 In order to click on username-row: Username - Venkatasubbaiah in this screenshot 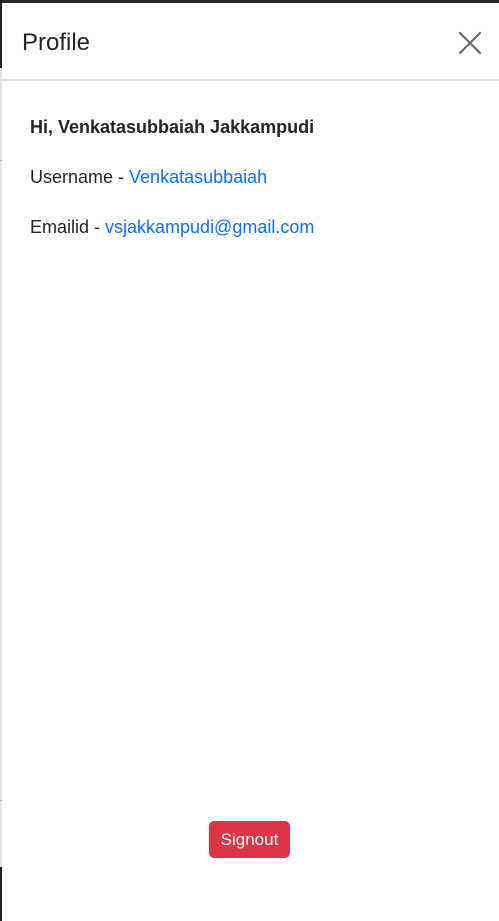, I will do `click(148, 177)`.